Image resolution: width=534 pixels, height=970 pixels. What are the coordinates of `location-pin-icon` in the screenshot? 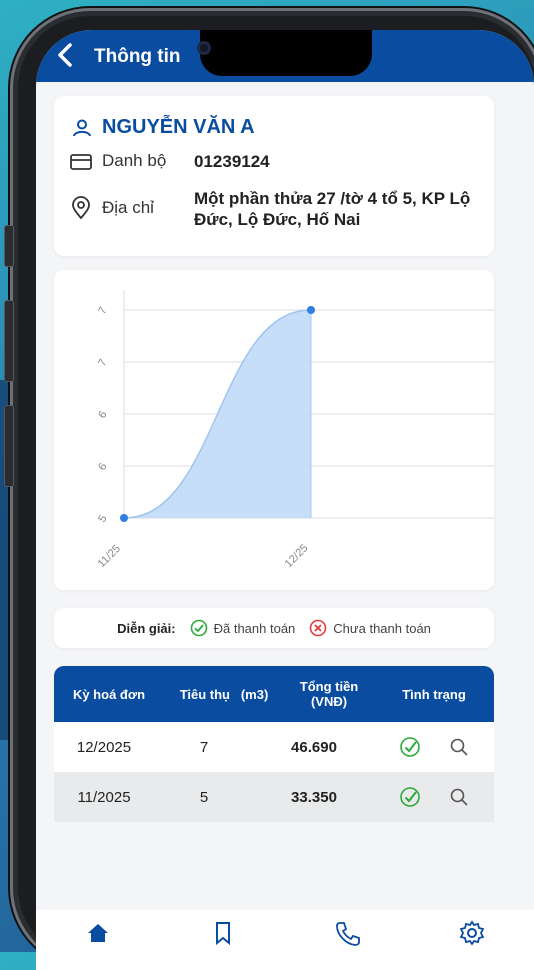 It's located at (81, 208).